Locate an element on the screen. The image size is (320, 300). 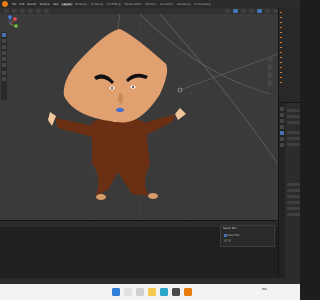
editor-type-button is located at coordinates (6, 11).